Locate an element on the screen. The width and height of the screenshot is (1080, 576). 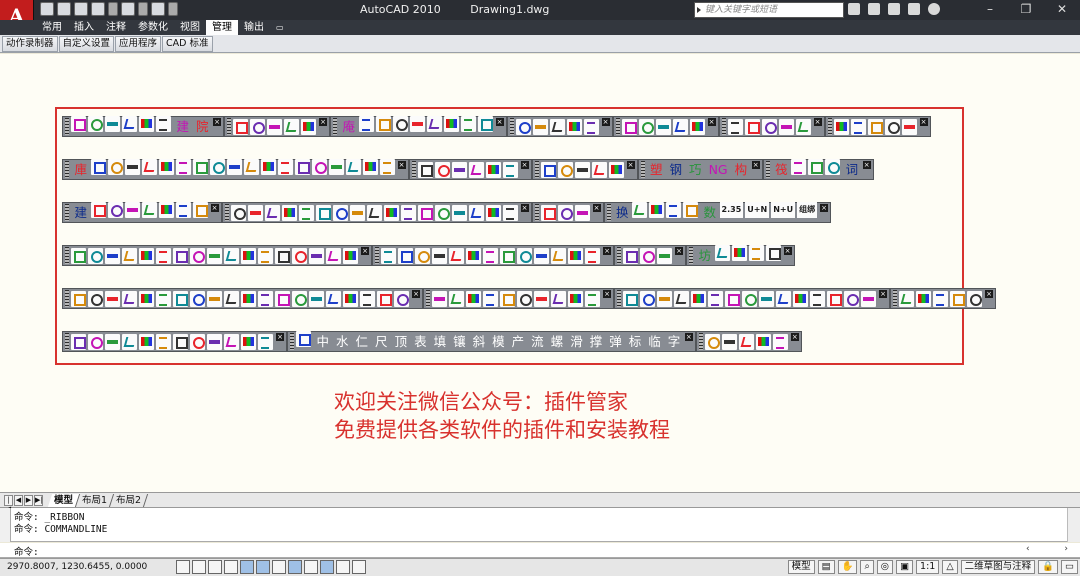
search-input: 键入关键字或短语 is located at coordinates (769, 10).